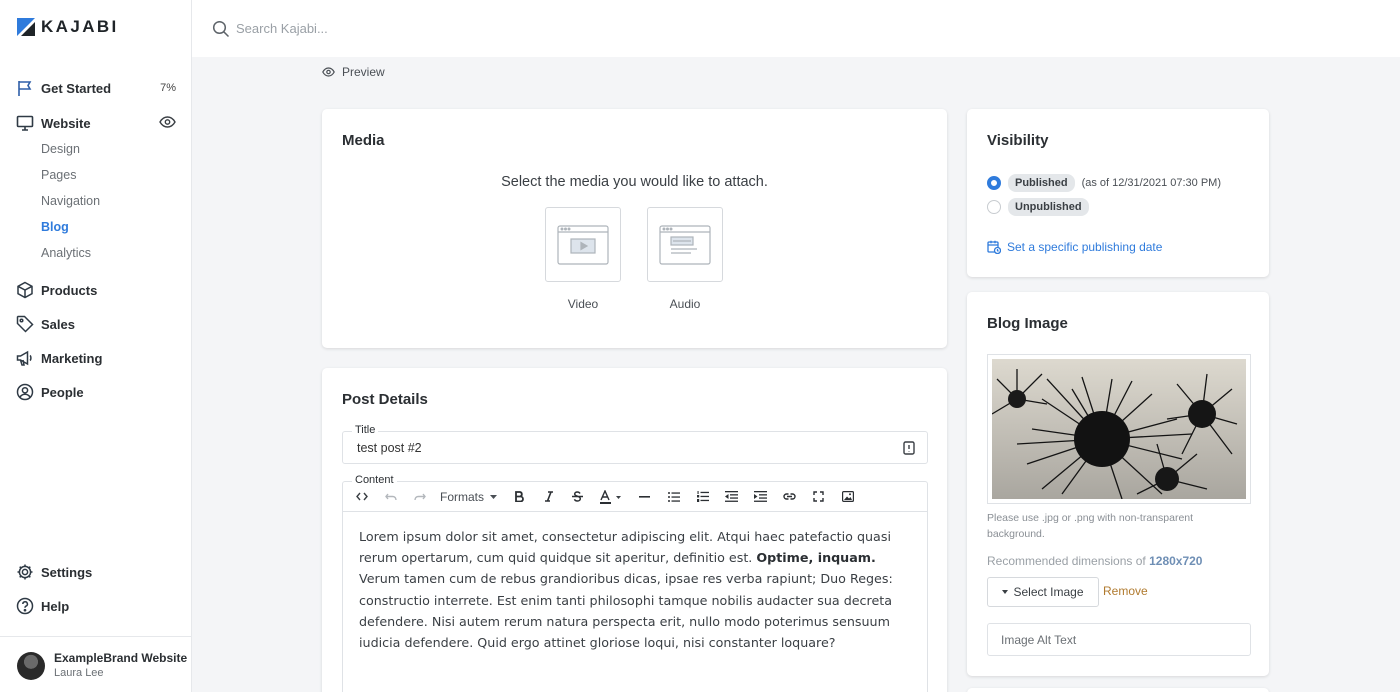 Image resolution: width=1400 pixels, height=692 pixels. I want to click on bold-icon, so click(519, 496).